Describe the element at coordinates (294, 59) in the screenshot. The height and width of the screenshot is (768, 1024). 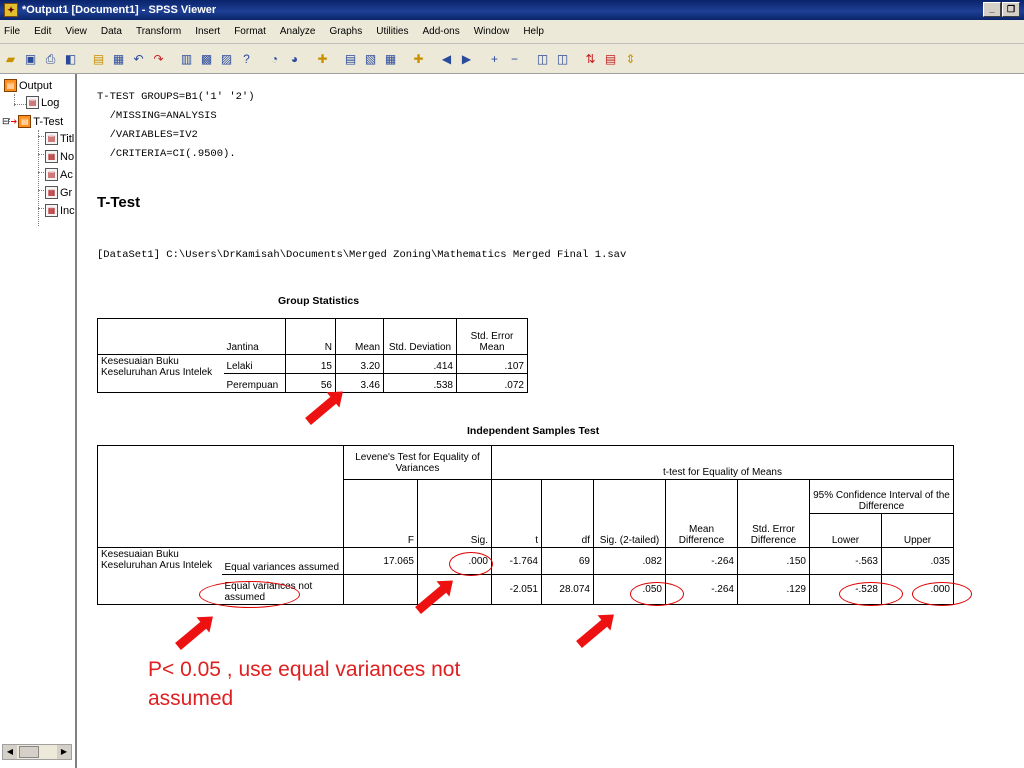
I see `show-all-icon: ◕` at that location.